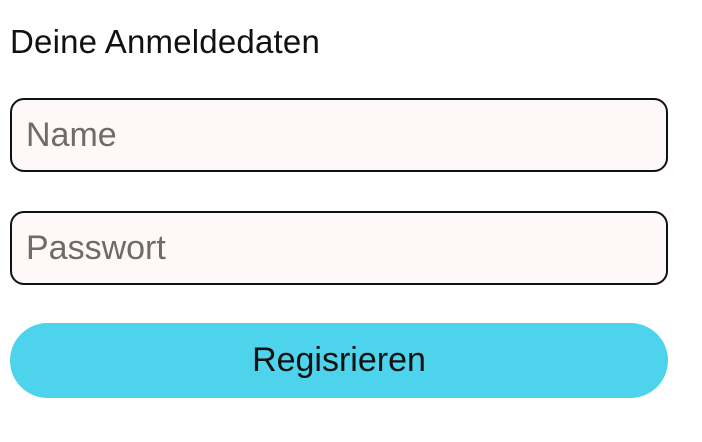 The image size is (702, 442). What do you see at coordinates (165, 41) in the screenshot?
I see `form-title: Deine Anmeldedaten` at bounding box center [165, 41].